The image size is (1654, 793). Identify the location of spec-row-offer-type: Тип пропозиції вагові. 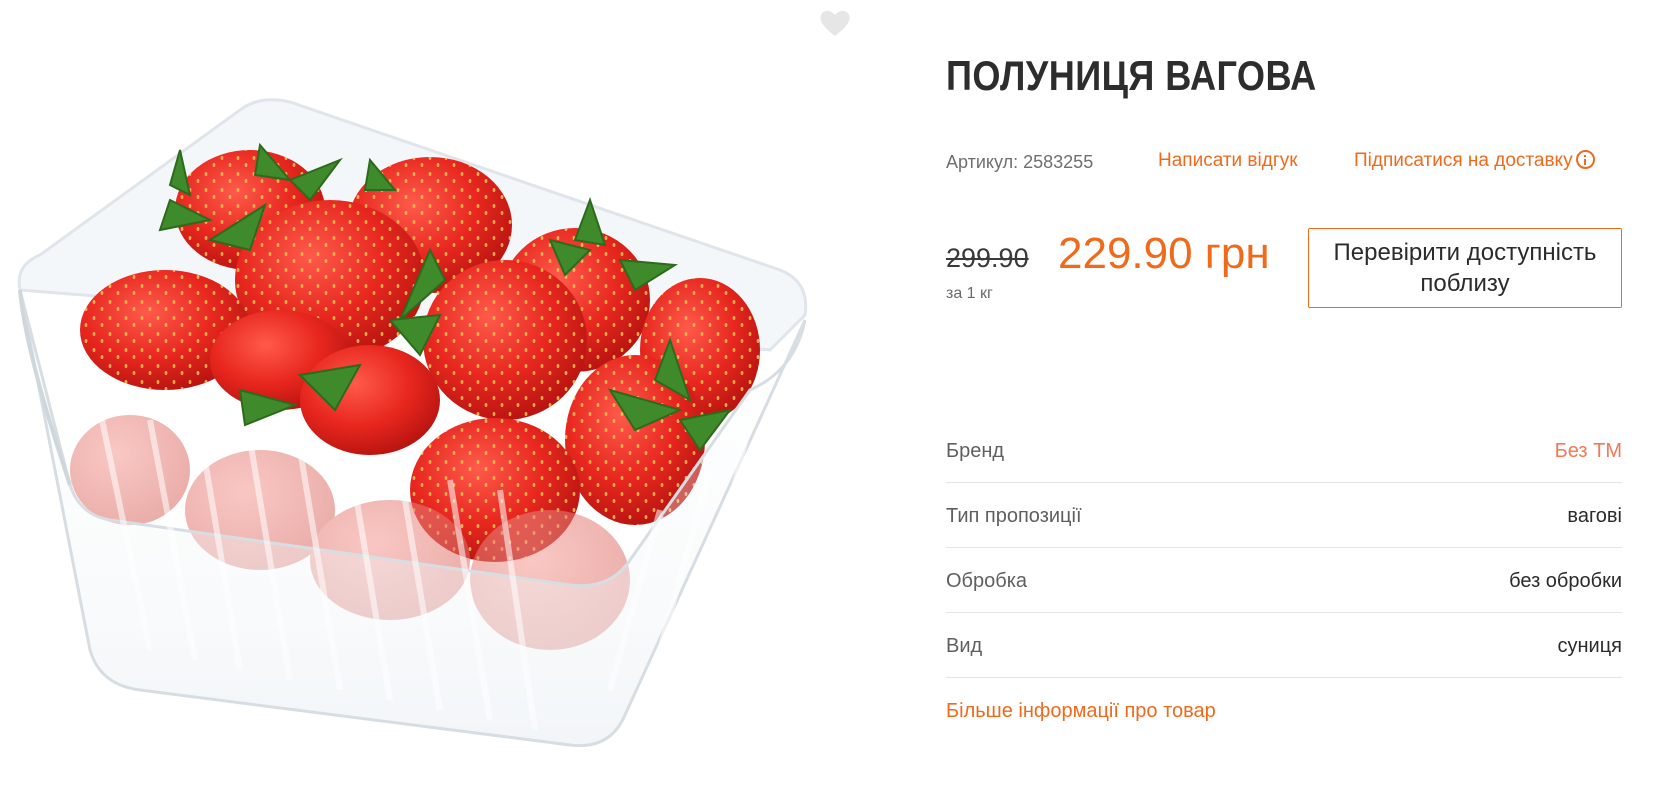
(1284, 515).